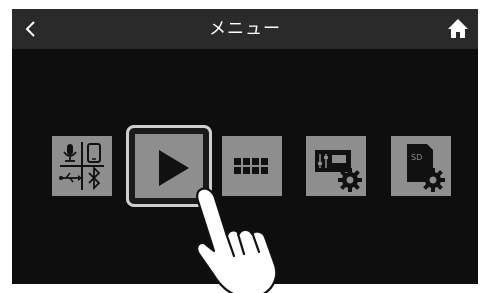 The width and height of the screenshot is (490, 293). What do you see at coordinates (426, 168) in the screenshot?
I see `sd-card-gear-icon: SD` at bounding box center [426, 168].